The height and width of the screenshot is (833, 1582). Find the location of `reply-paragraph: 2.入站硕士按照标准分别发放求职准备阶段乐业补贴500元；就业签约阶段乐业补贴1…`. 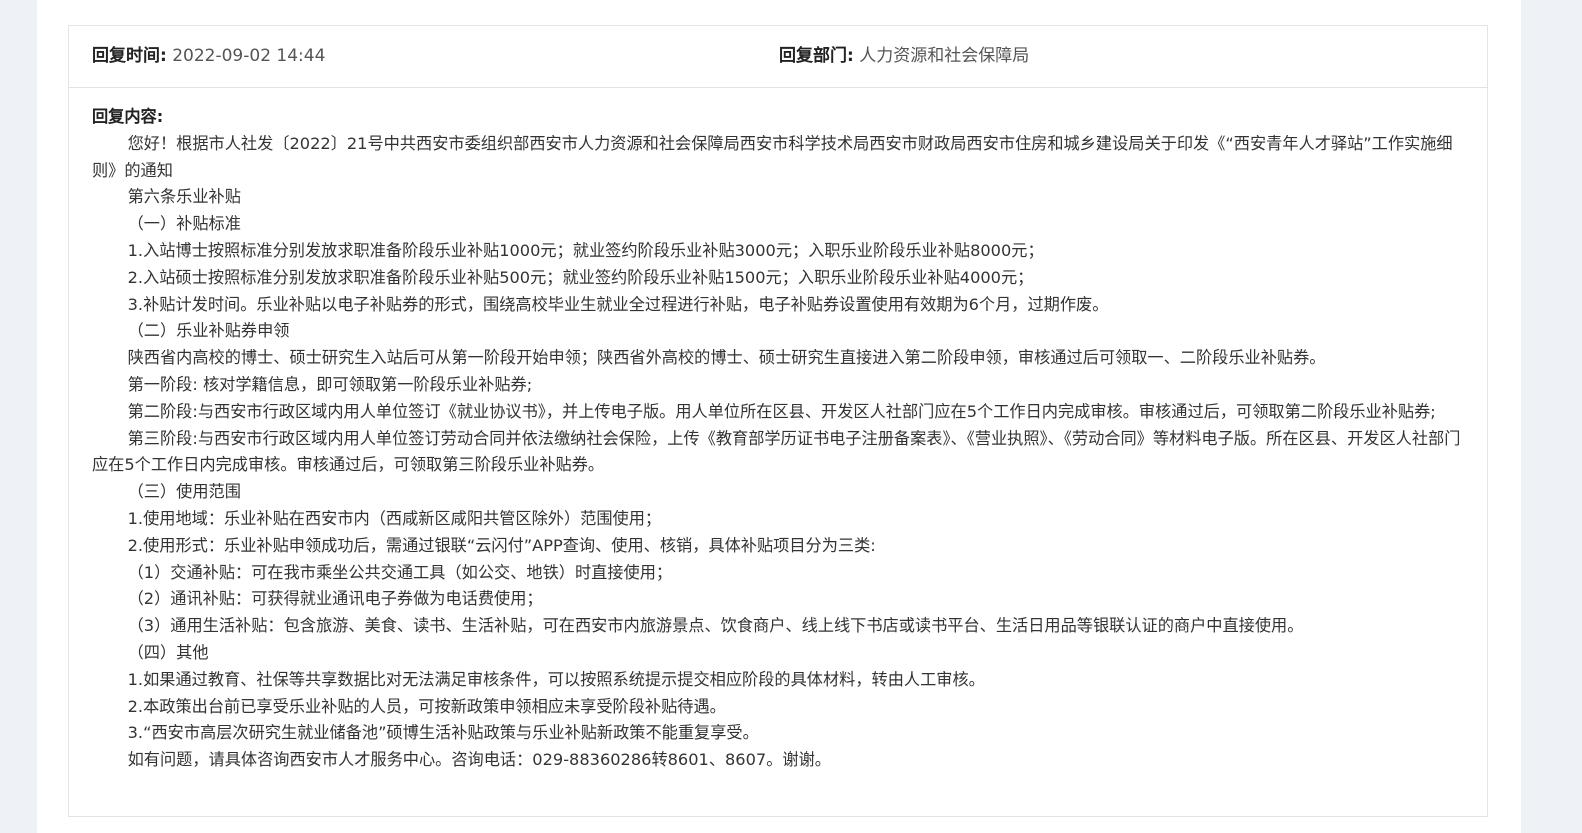

reply-paragraph: 2.入站硕士按照标准分别发放求职准备阶段乐业补贴500元；就业签约阶段乐业补贴1… is located at coordinates (580, 277).